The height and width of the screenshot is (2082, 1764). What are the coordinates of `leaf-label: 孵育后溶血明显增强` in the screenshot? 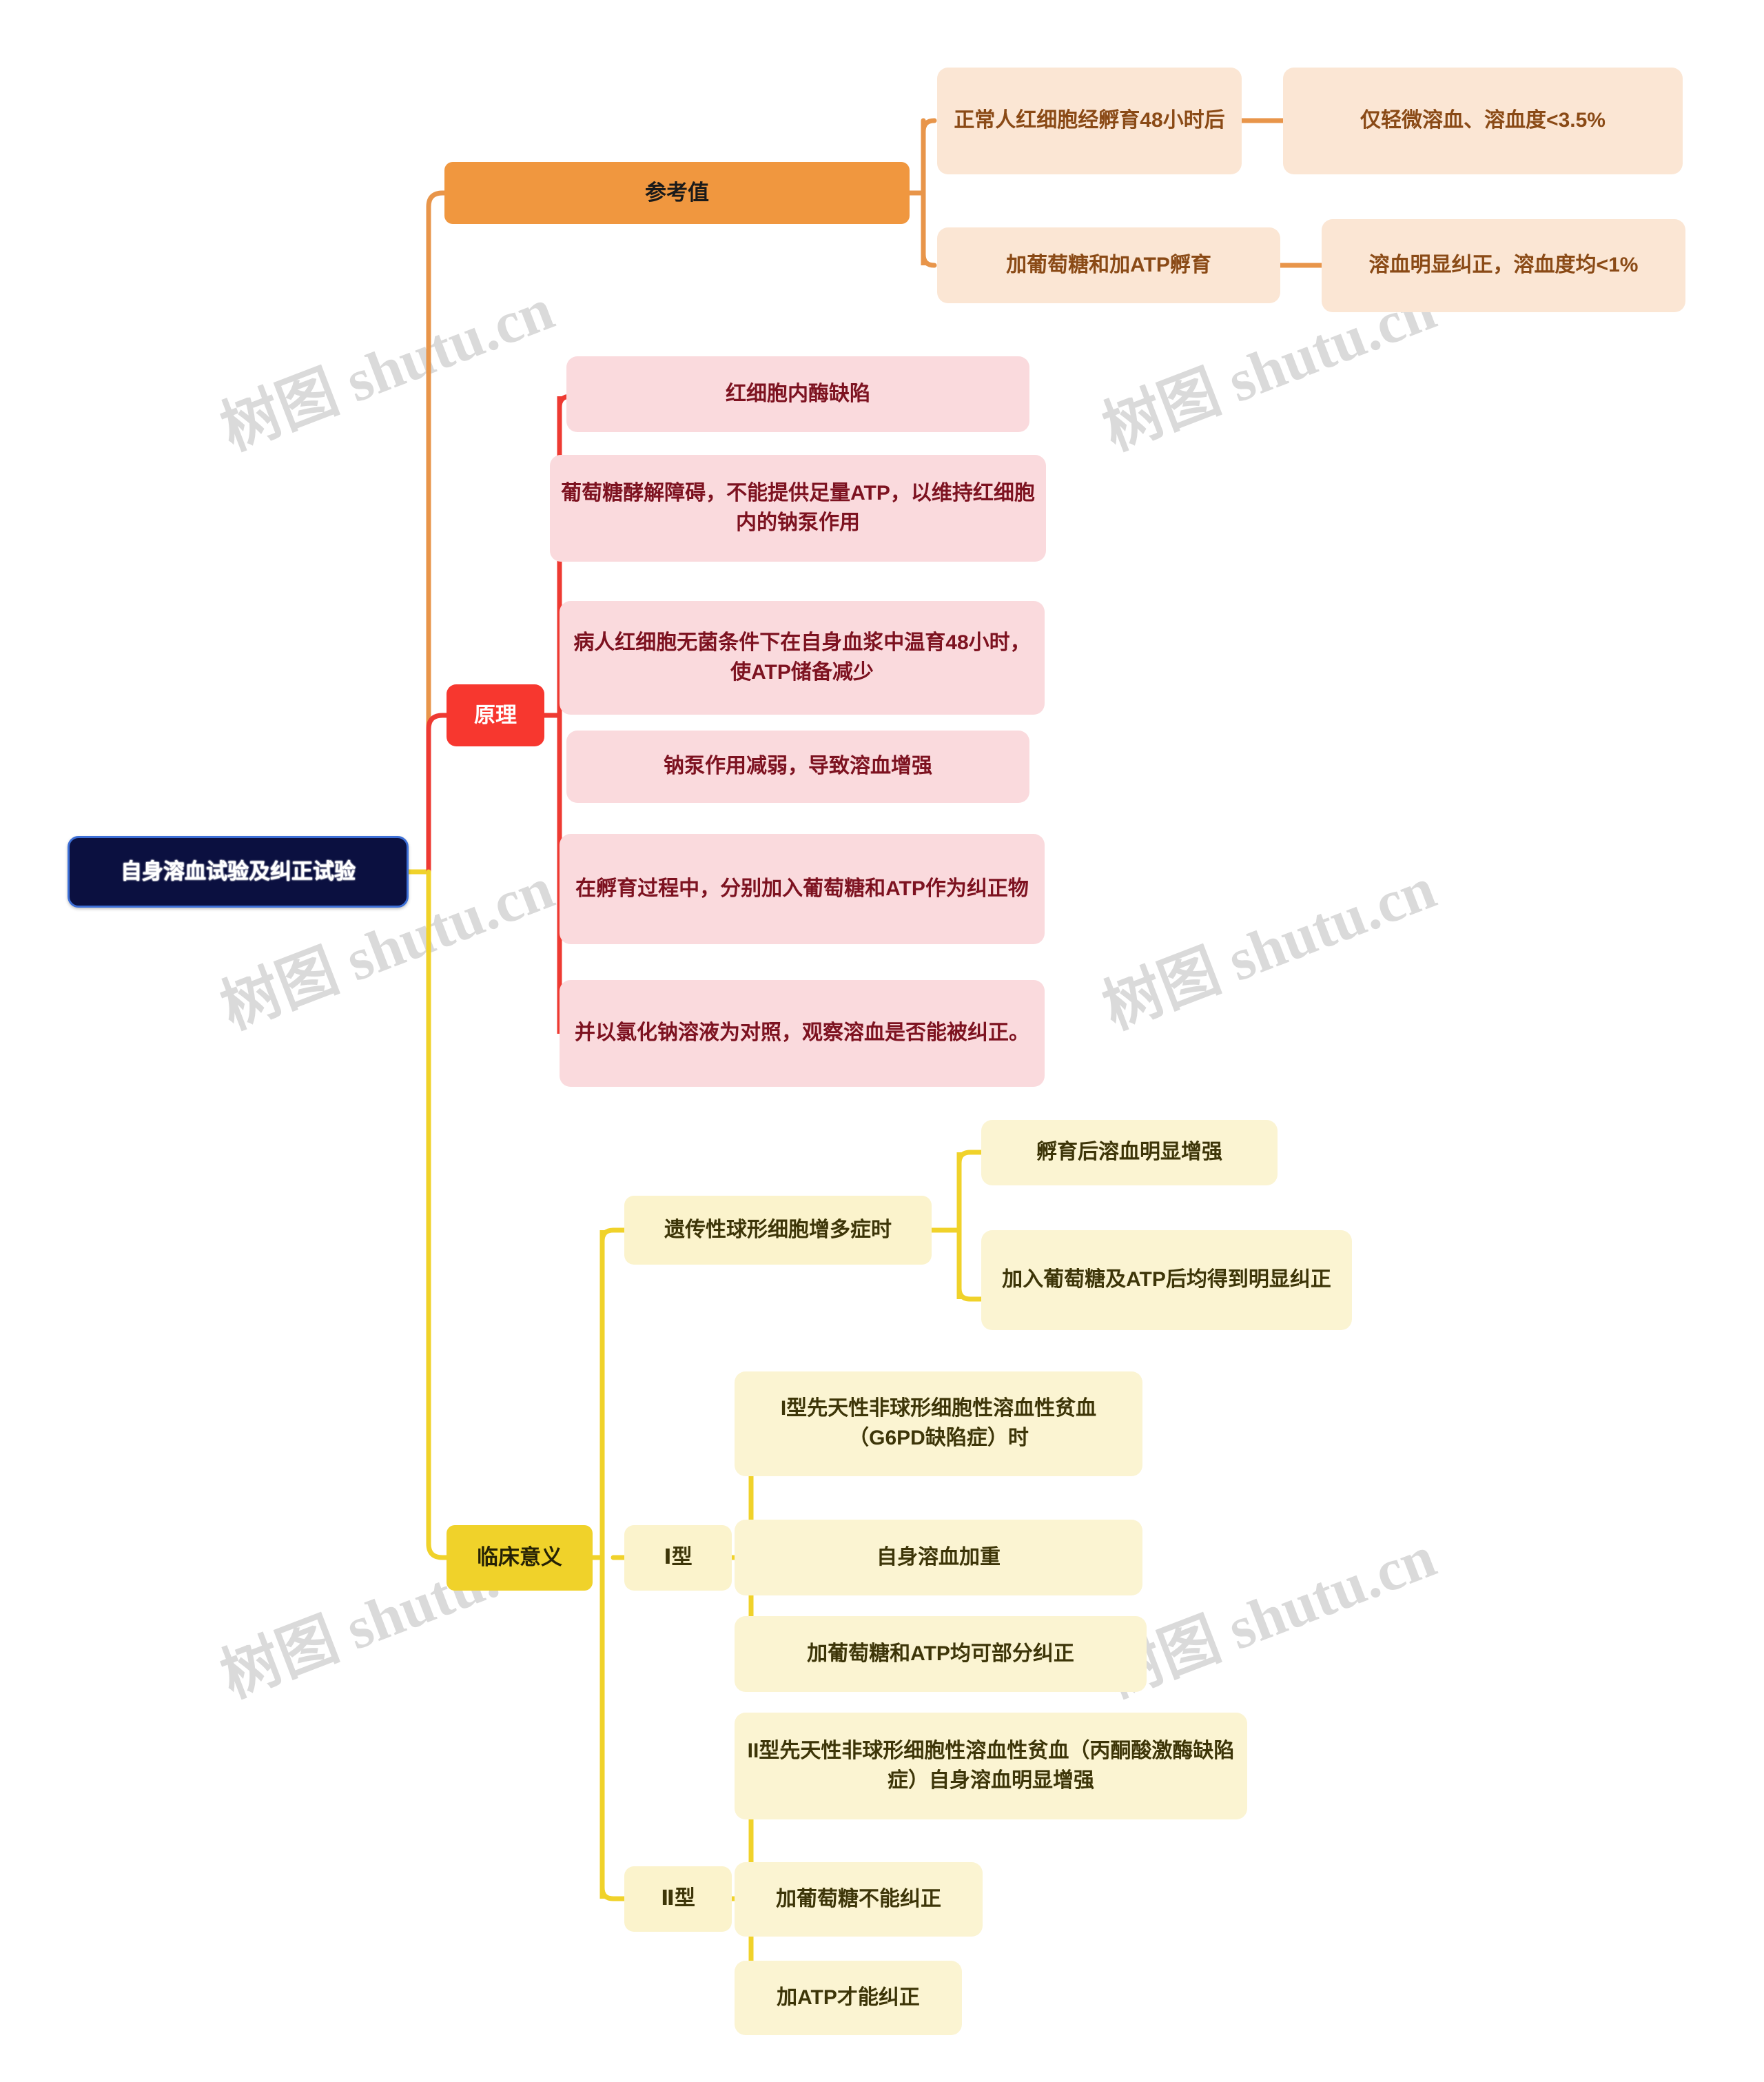 It's located at (1129, 1152).